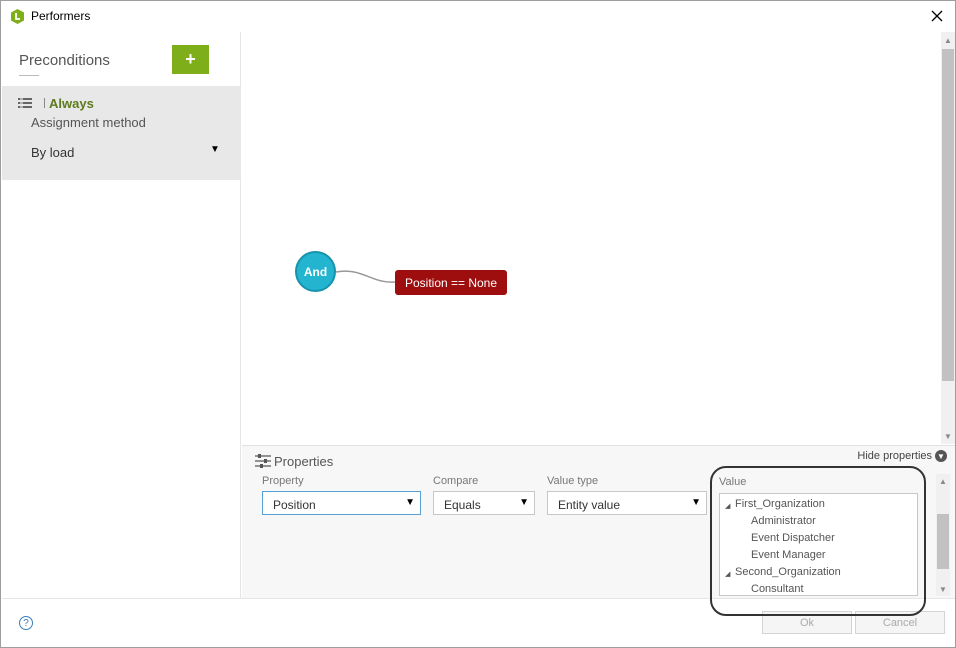 The height and width of the screenshot is (648, 956). What do you see at coordinates (941, 456) in the screenshot?
I see `chevron-down-icon: ▼` at bounding box center [941, 456].